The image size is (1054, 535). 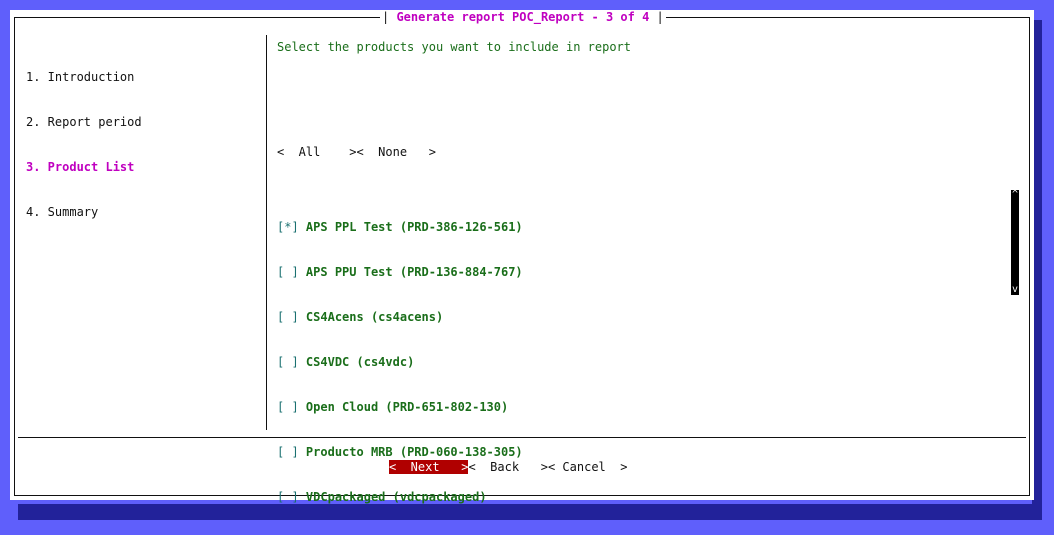 I want to click on list-item: [*] APS PPL Test (PRD-386-126-561), so click(x=400, y=227).